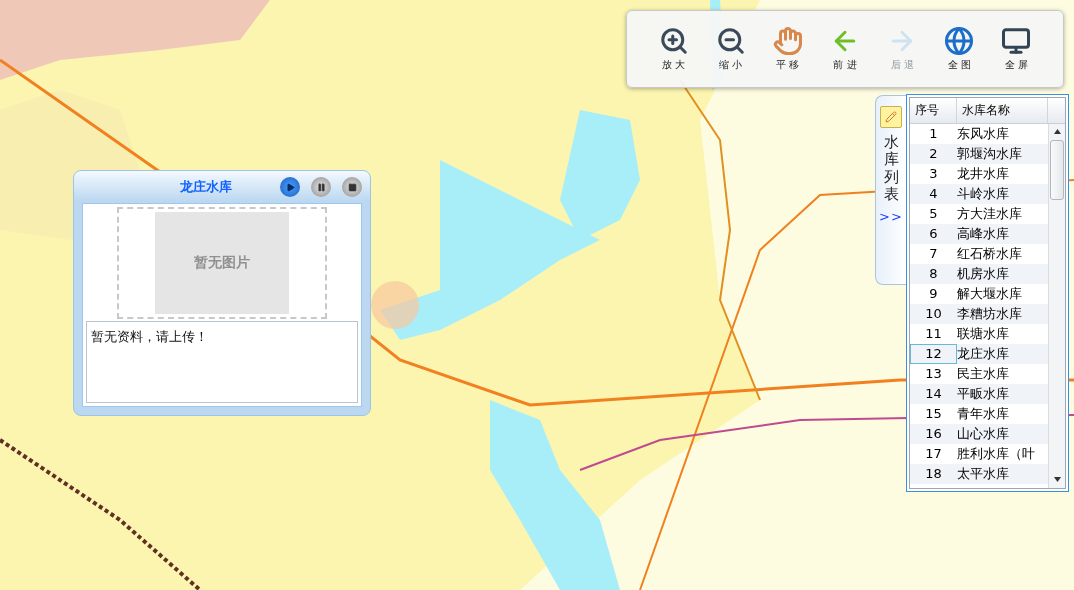 The height and width of the screenshot is (590, 1074). I want to click on table-cell: 联塘水库, so click(1002, 334).